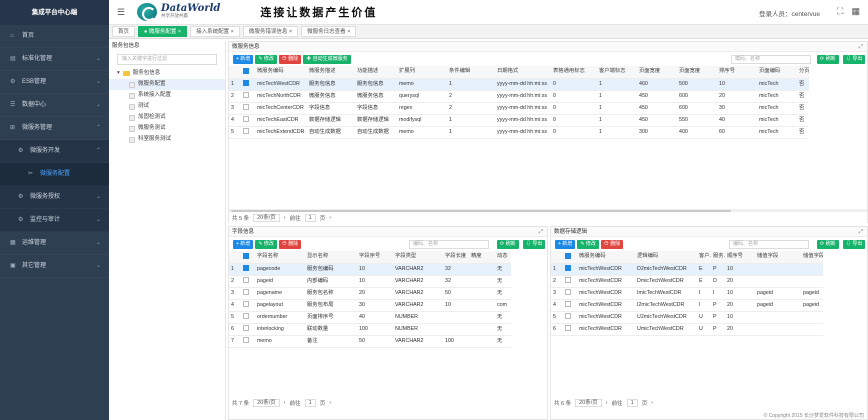 This screenshot has width=868, height=420. Describe the element at coordinates (54, 266) in the screenshot. I see `nav-other: ▣ 其它管理 ⌄` at that location.